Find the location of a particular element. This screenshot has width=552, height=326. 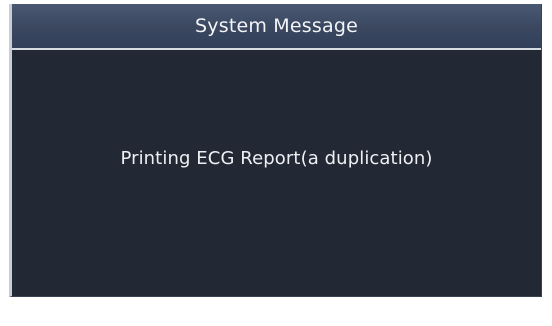

dialog-titlebar: System Message is located at coordinates (276, 27).